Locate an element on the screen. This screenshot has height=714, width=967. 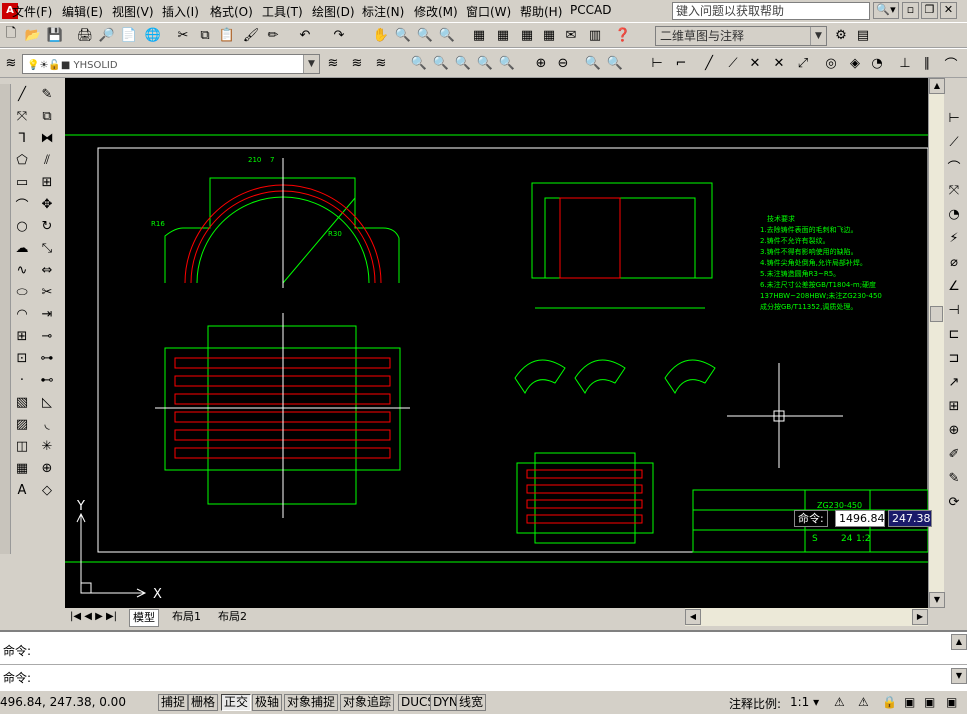
coordinate-readout: 496.84, 247.38, 0.00 is located at coordinates (63, 702).